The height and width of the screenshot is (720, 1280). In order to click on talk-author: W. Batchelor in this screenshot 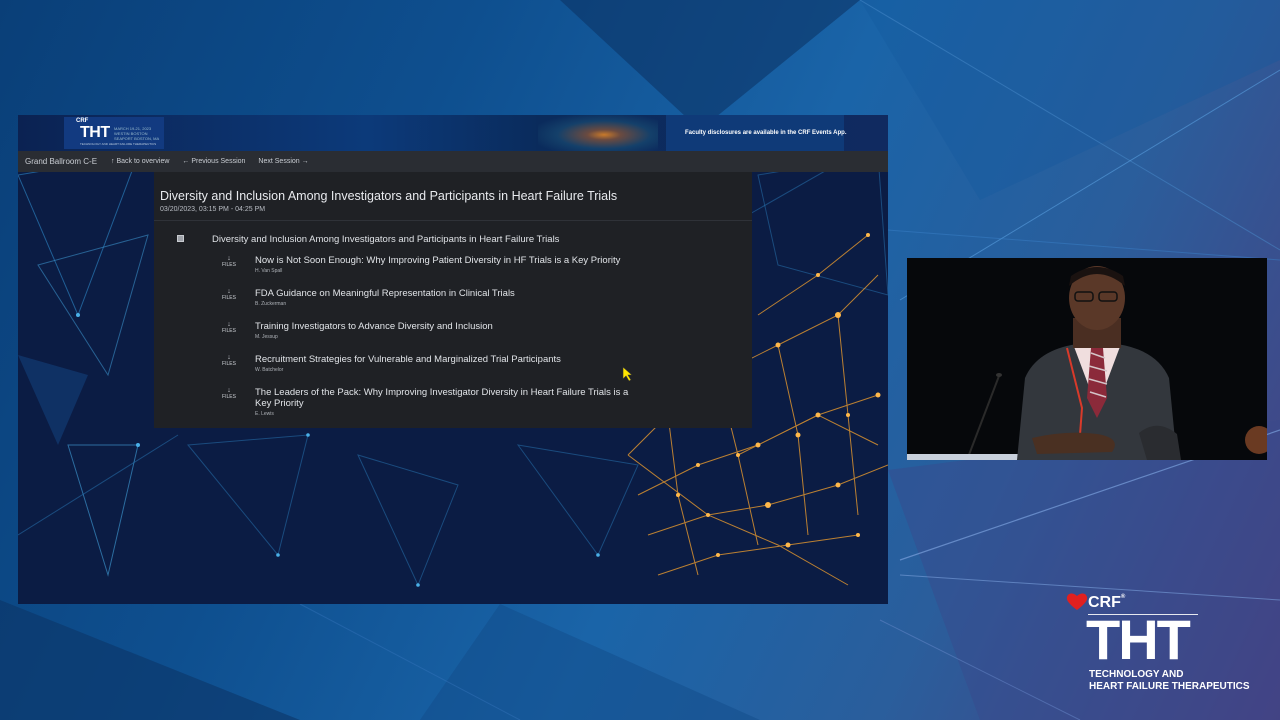, I will do `click(269, 370)`.